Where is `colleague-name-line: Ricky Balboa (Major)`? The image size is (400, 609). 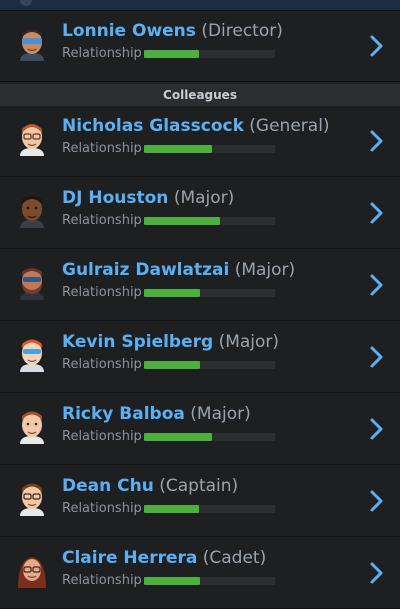
colleague-name-line: Ricky Balboa (Major) is located at coordinates (207, 414).